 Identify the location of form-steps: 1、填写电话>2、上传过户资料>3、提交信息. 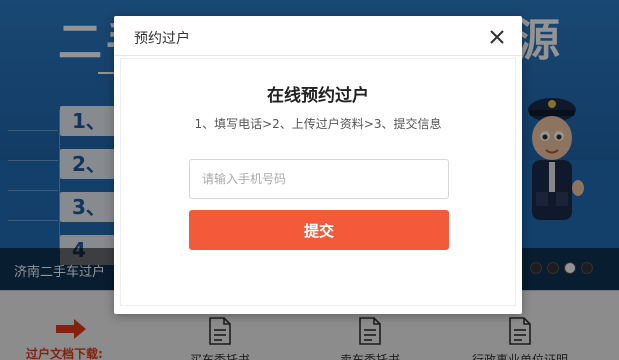
(318, 124).